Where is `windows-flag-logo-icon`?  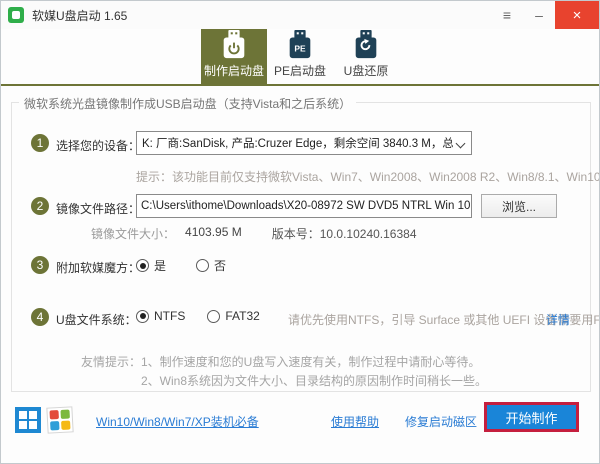
windows-flag-logo-icon is located at coordinates (60, 420).